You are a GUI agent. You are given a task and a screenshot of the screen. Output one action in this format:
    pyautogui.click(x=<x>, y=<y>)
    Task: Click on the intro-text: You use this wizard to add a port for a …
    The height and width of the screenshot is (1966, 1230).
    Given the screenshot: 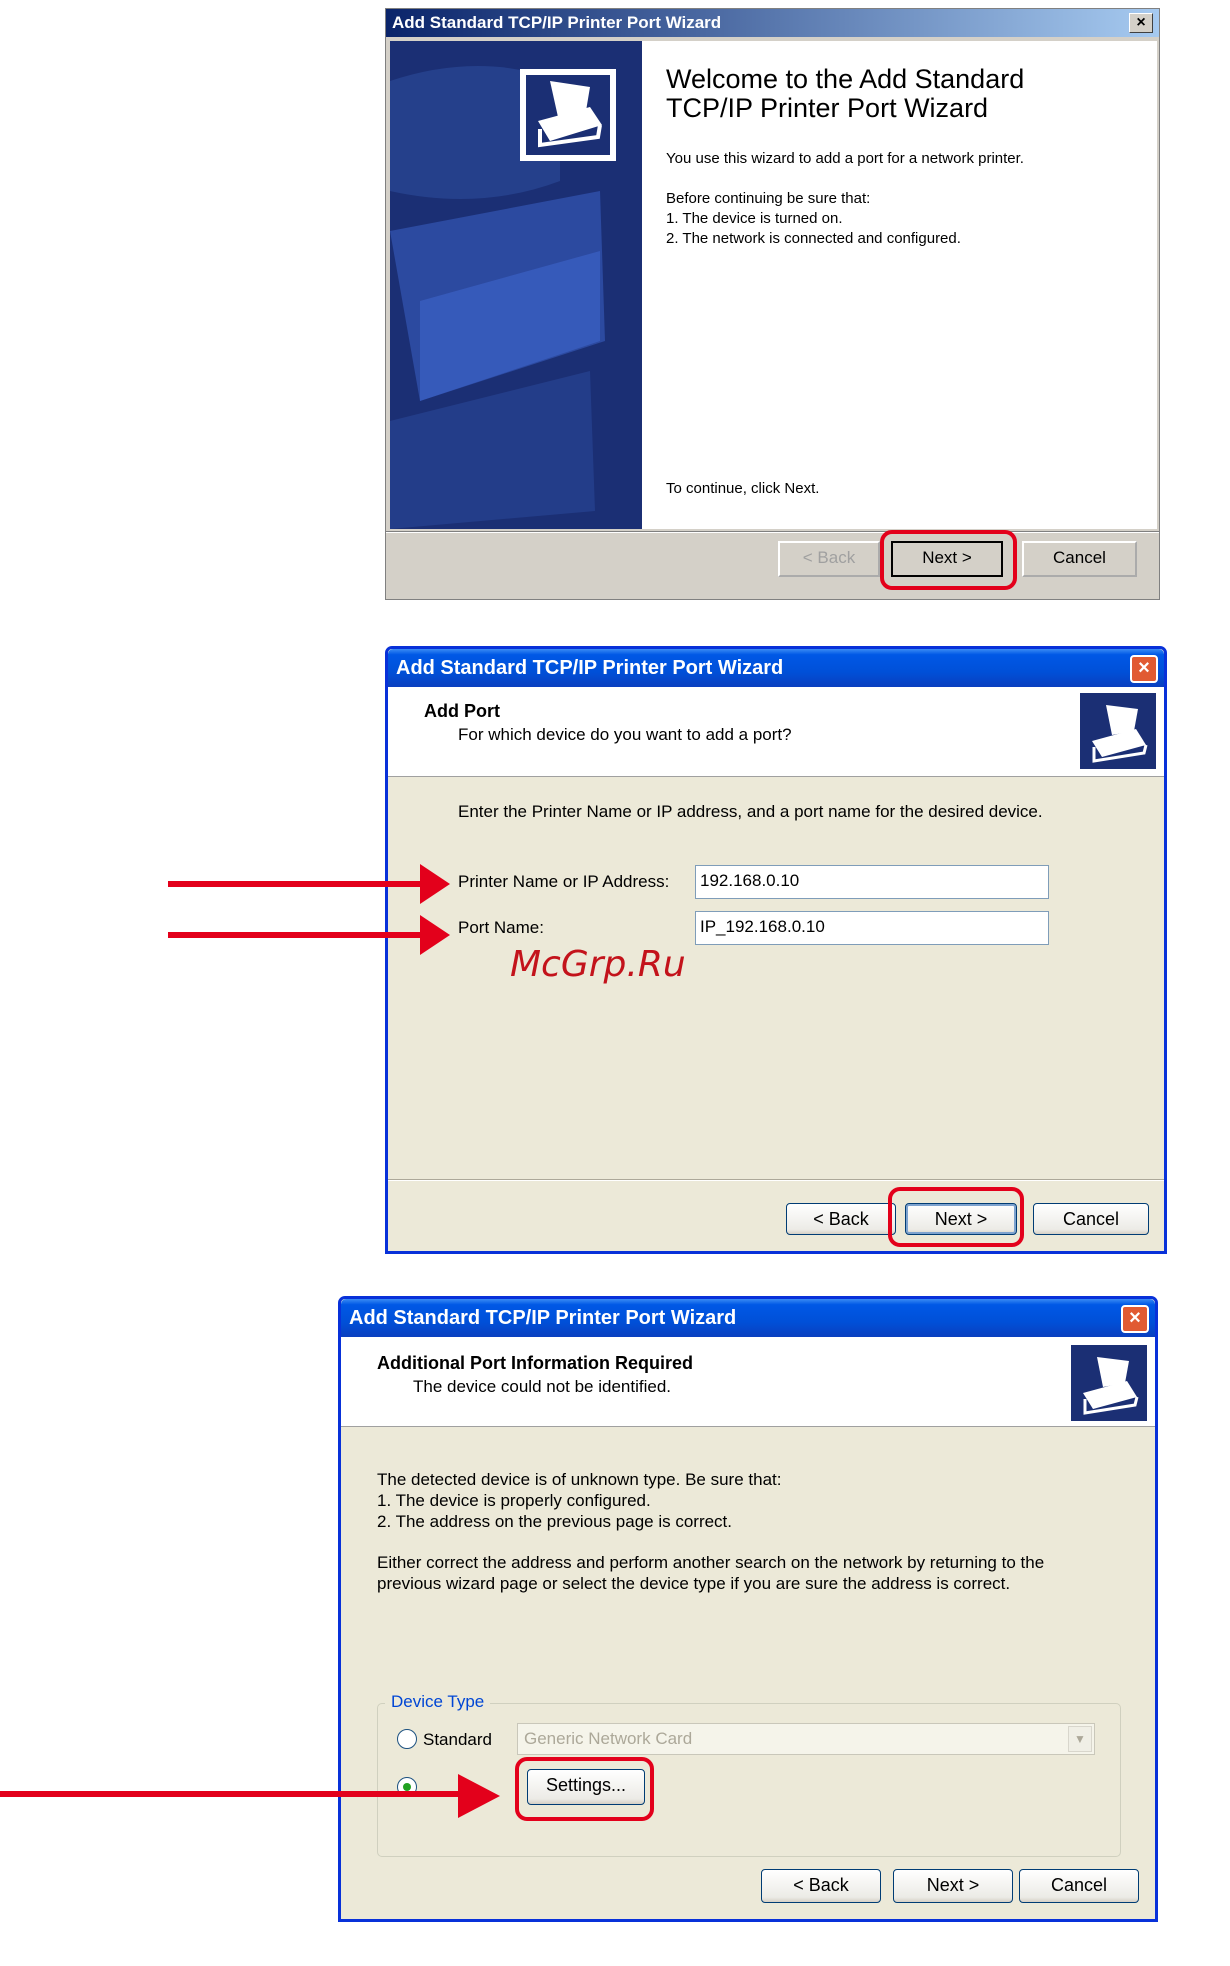 What is the action you would take?
    pyautogui.click(x=845, y=158)
    